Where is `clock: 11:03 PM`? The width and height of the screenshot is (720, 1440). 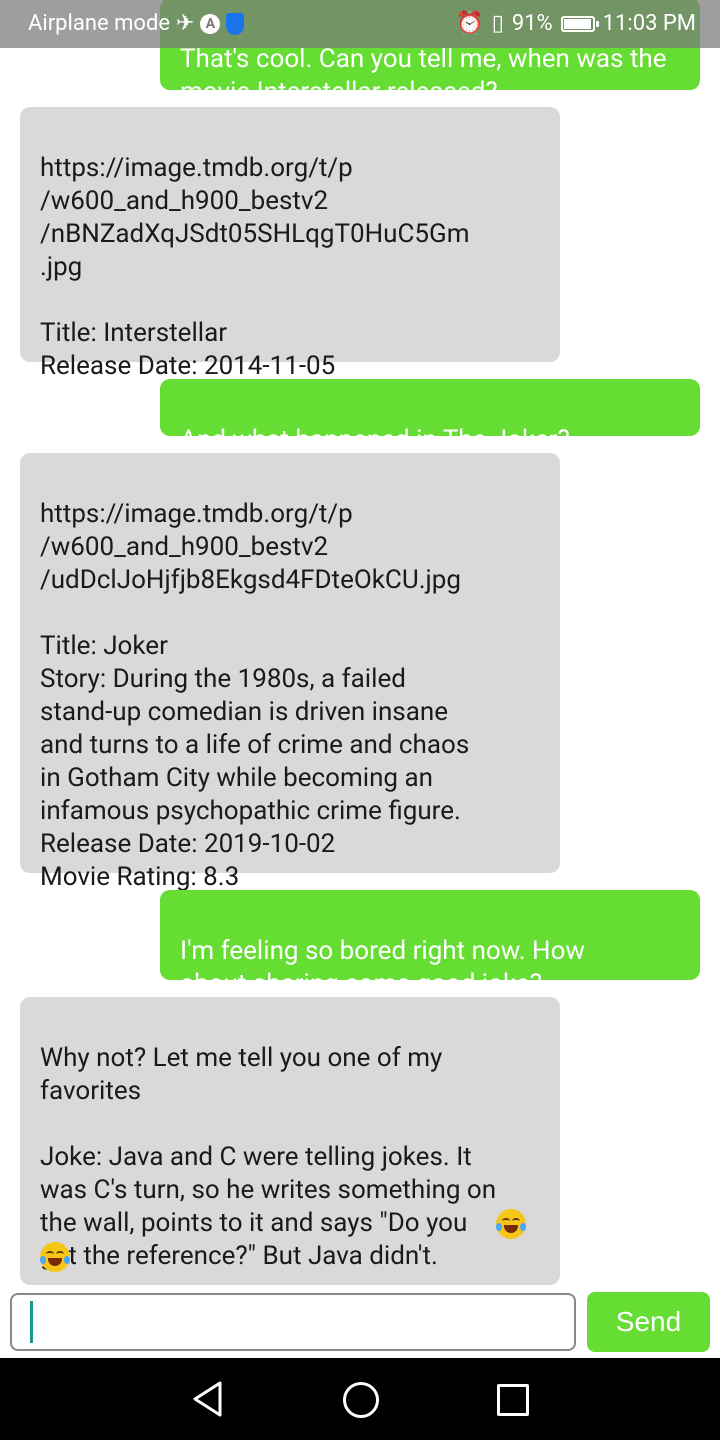 clock: 11:03 PM is located at coordinates (649, 23).